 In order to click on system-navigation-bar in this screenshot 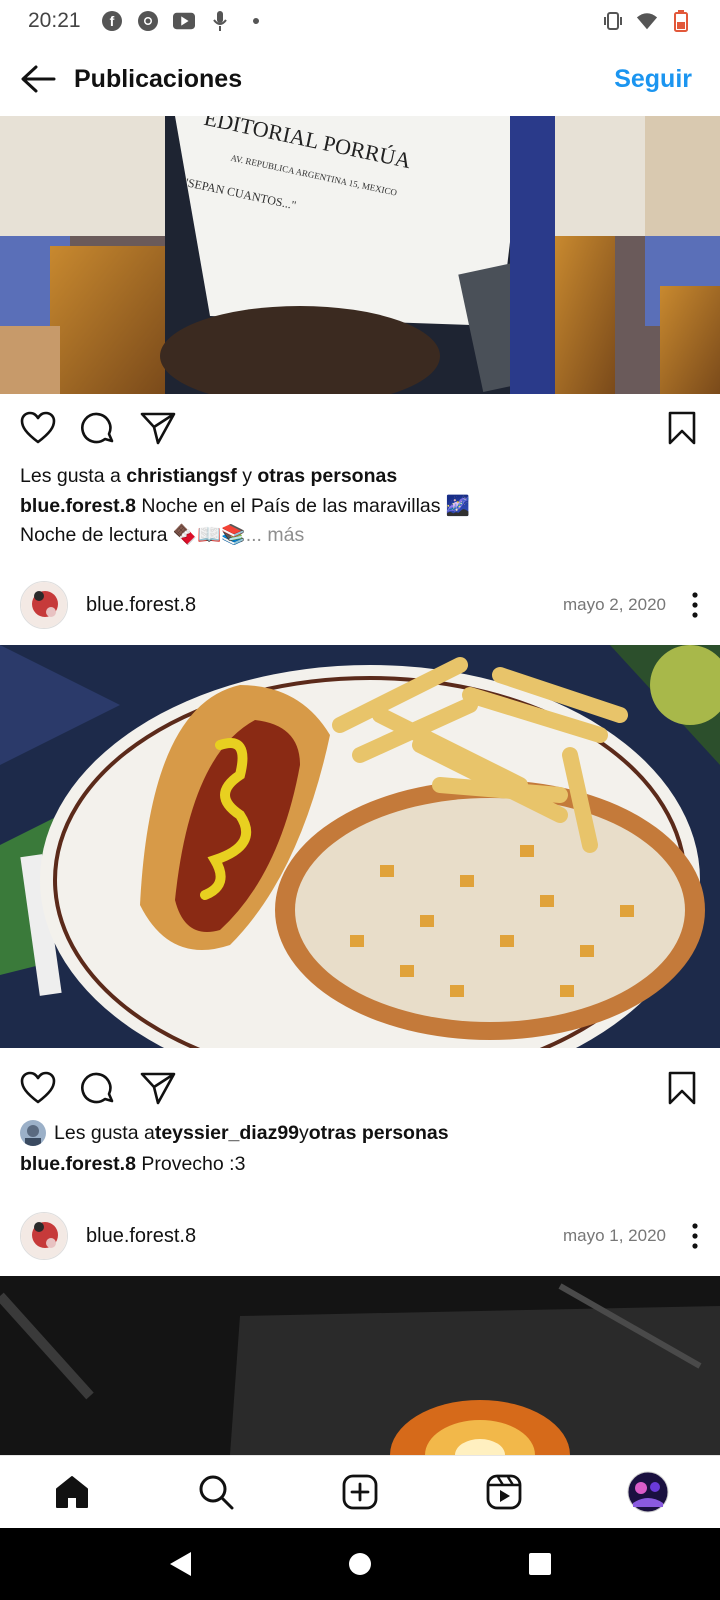, I will do `click(360, 1564)`.